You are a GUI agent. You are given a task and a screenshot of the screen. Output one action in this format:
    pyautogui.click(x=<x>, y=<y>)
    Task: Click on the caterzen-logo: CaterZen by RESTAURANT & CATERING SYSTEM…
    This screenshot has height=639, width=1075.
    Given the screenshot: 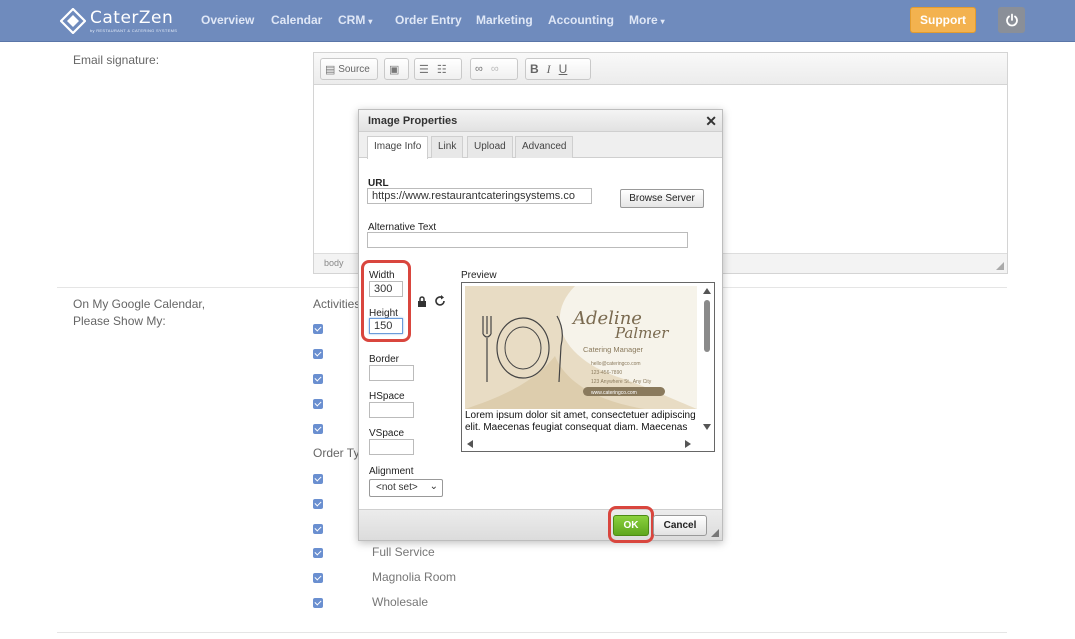 What is the action you would take?
    pyautogui.click(x=118, y=21)
    